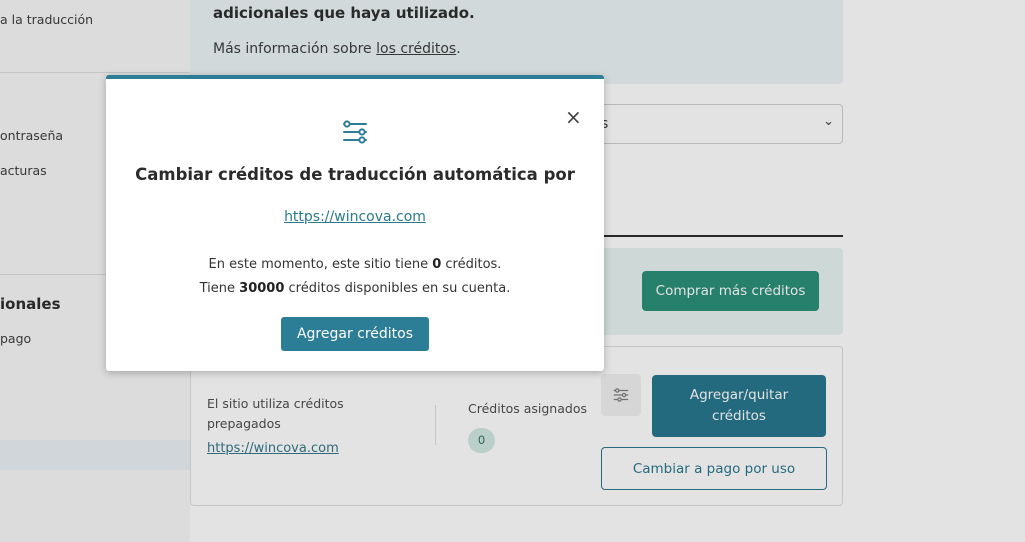 The height and width of the screenshot is (542, 1025). I want to click on current-credits-prefix: En este momento, este sitio tiene, so click(320, 264).